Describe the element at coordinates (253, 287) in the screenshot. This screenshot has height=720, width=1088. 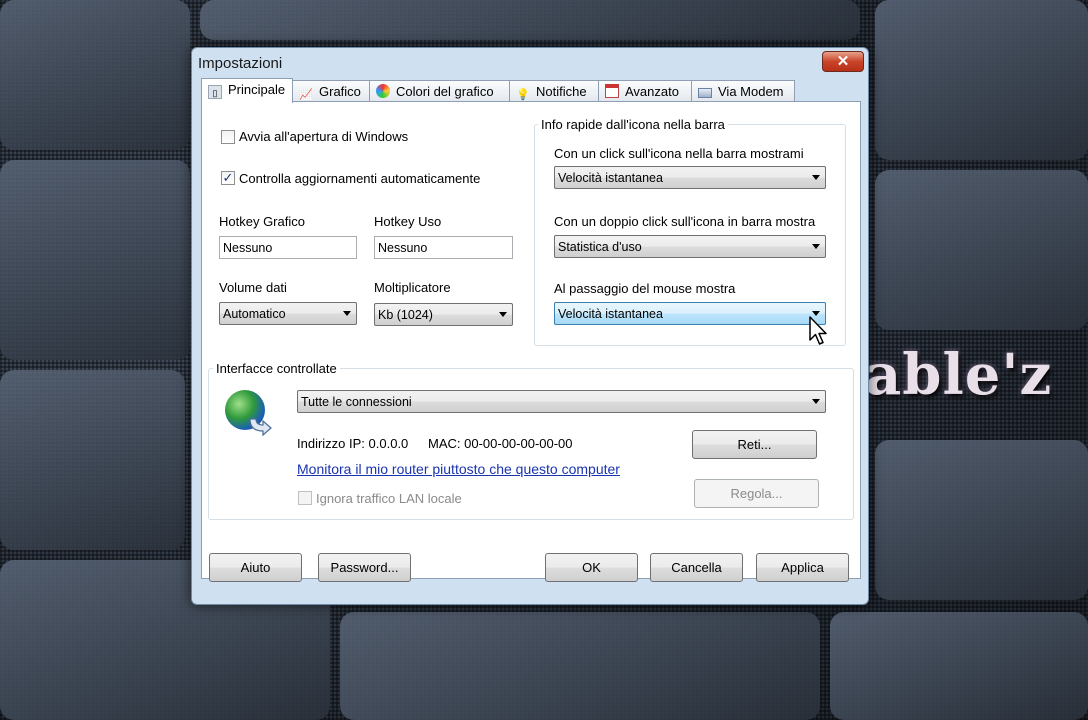
I see `data-volume-label: Volume dati` at that location.